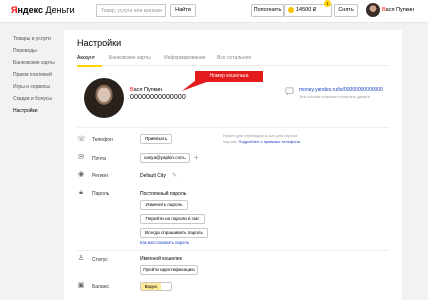 This screenshot has height=300, width=428. I want to click on email-select: vasya@yapkin.com ⌄, so click(165, 158).